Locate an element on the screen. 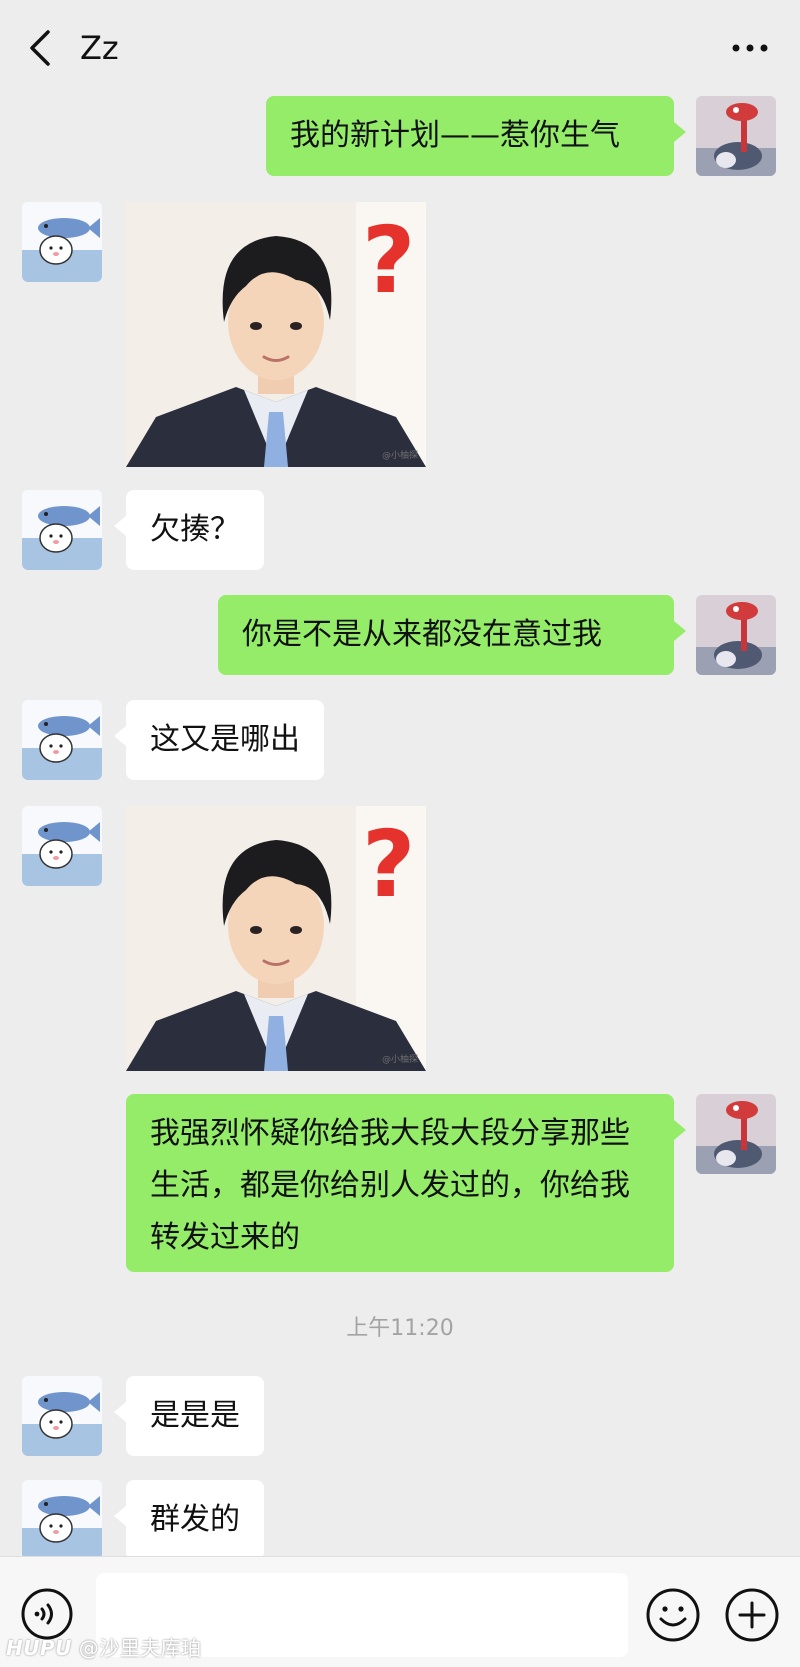 This screenshot has width=800, height=1667. hupu-watermark: HUPU @沙里夫库珀 is located at coordinates (104, 1646).